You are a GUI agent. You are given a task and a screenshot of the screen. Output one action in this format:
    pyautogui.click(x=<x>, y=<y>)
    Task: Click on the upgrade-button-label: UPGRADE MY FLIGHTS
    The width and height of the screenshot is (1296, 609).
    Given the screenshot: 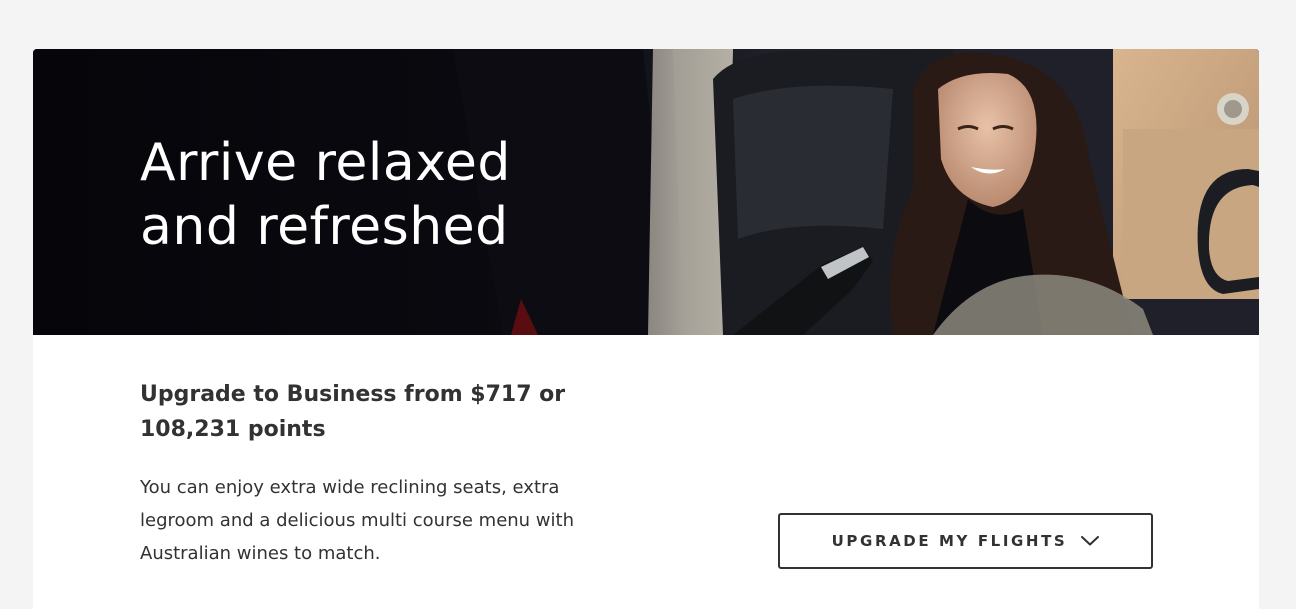 What is the action you would take?
    pyautogui.click(x=949, y=541)
    